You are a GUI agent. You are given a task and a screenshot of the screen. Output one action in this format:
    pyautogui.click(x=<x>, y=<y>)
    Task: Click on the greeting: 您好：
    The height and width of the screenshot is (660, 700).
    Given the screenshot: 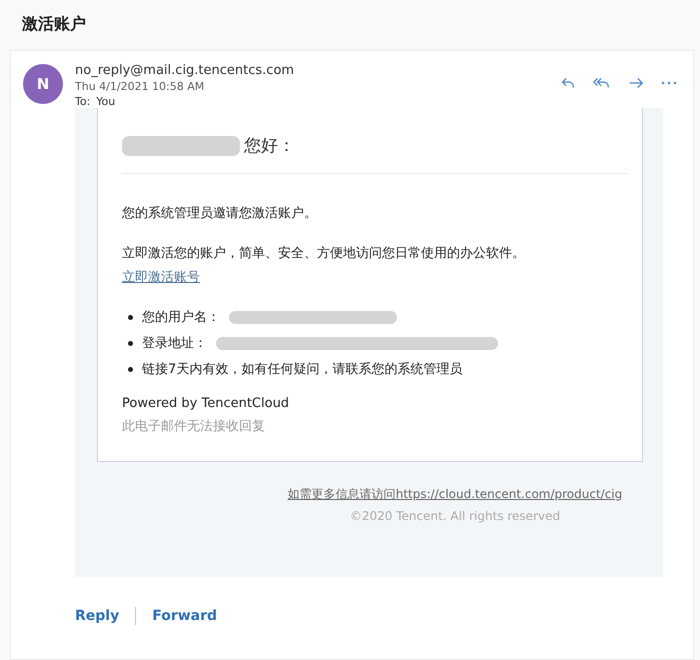 What is the action you would take?
    pyautogui.click(x=269, y=146)
    